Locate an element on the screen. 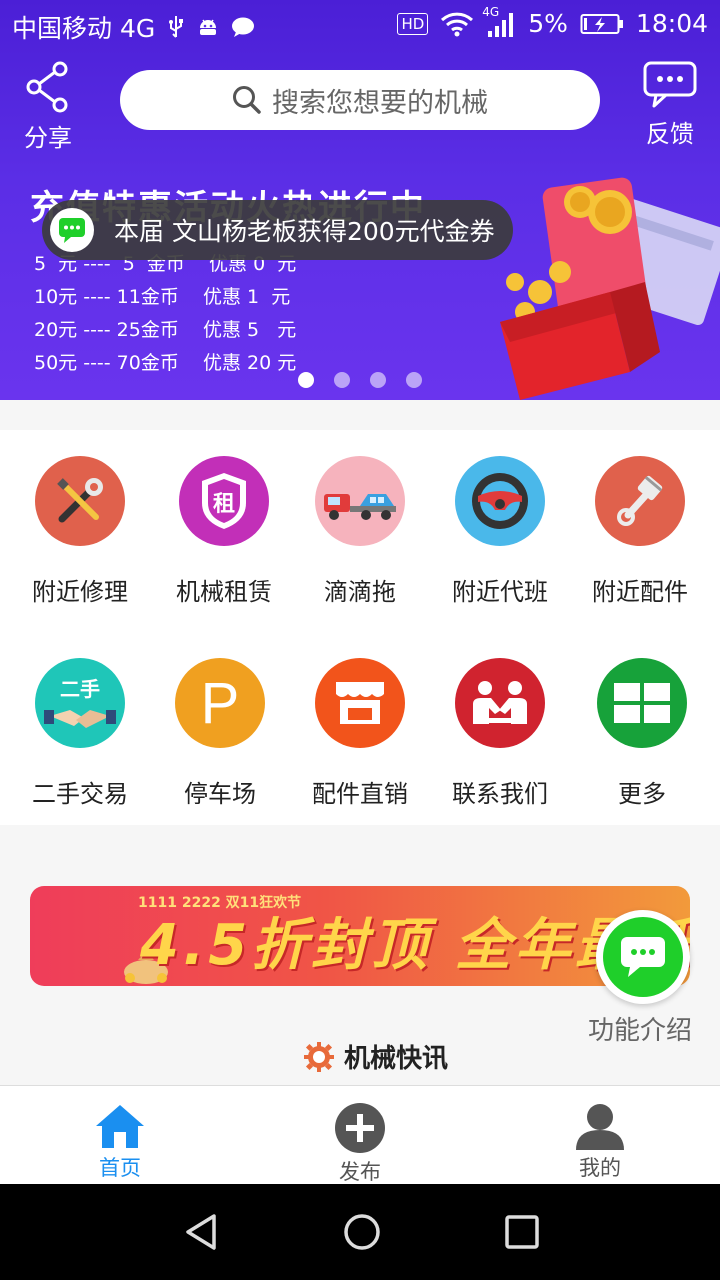 The width and height of the screenshot is (720, 1280). grid-item-label: 机械租赁 is located at coordinates (224, 592).